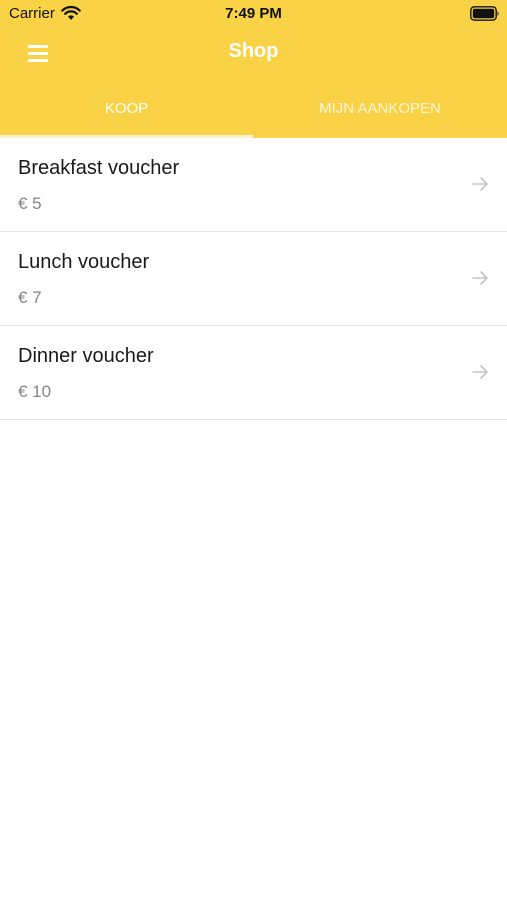 This screenshot has width=507, height=900. I want to click on navigation-bar: Shop, so click(253, 53).